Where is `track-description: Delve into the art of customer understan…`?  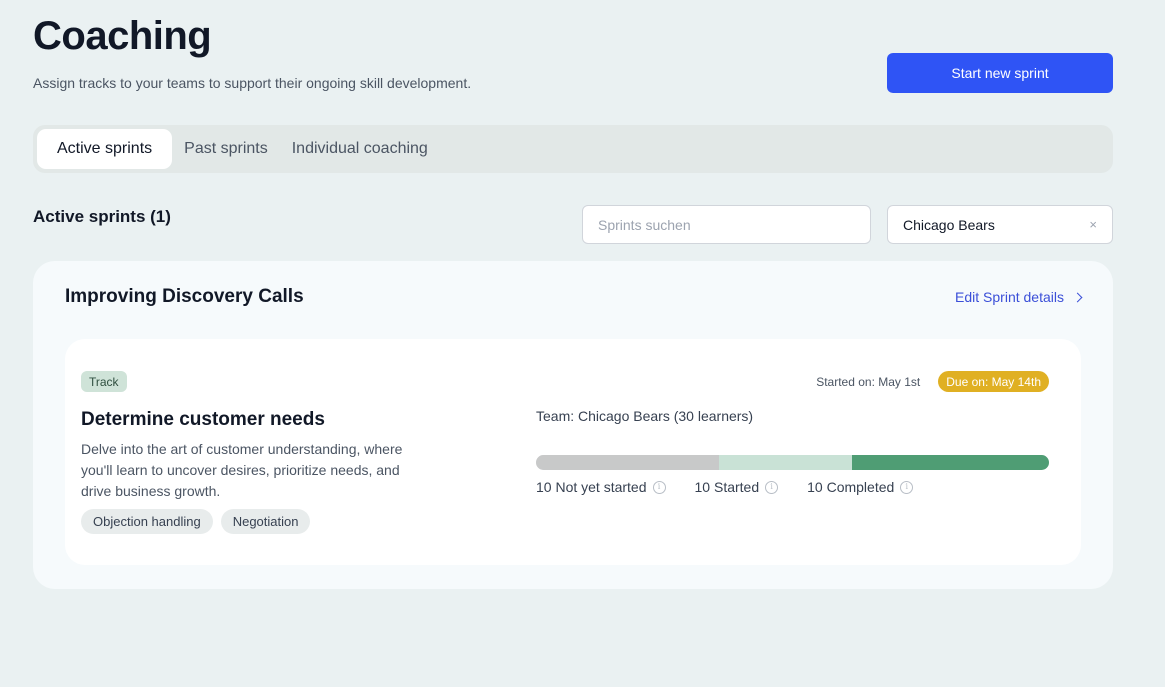 track-description: Delve into the art of customer understan… is located at coordinates (242, 470).